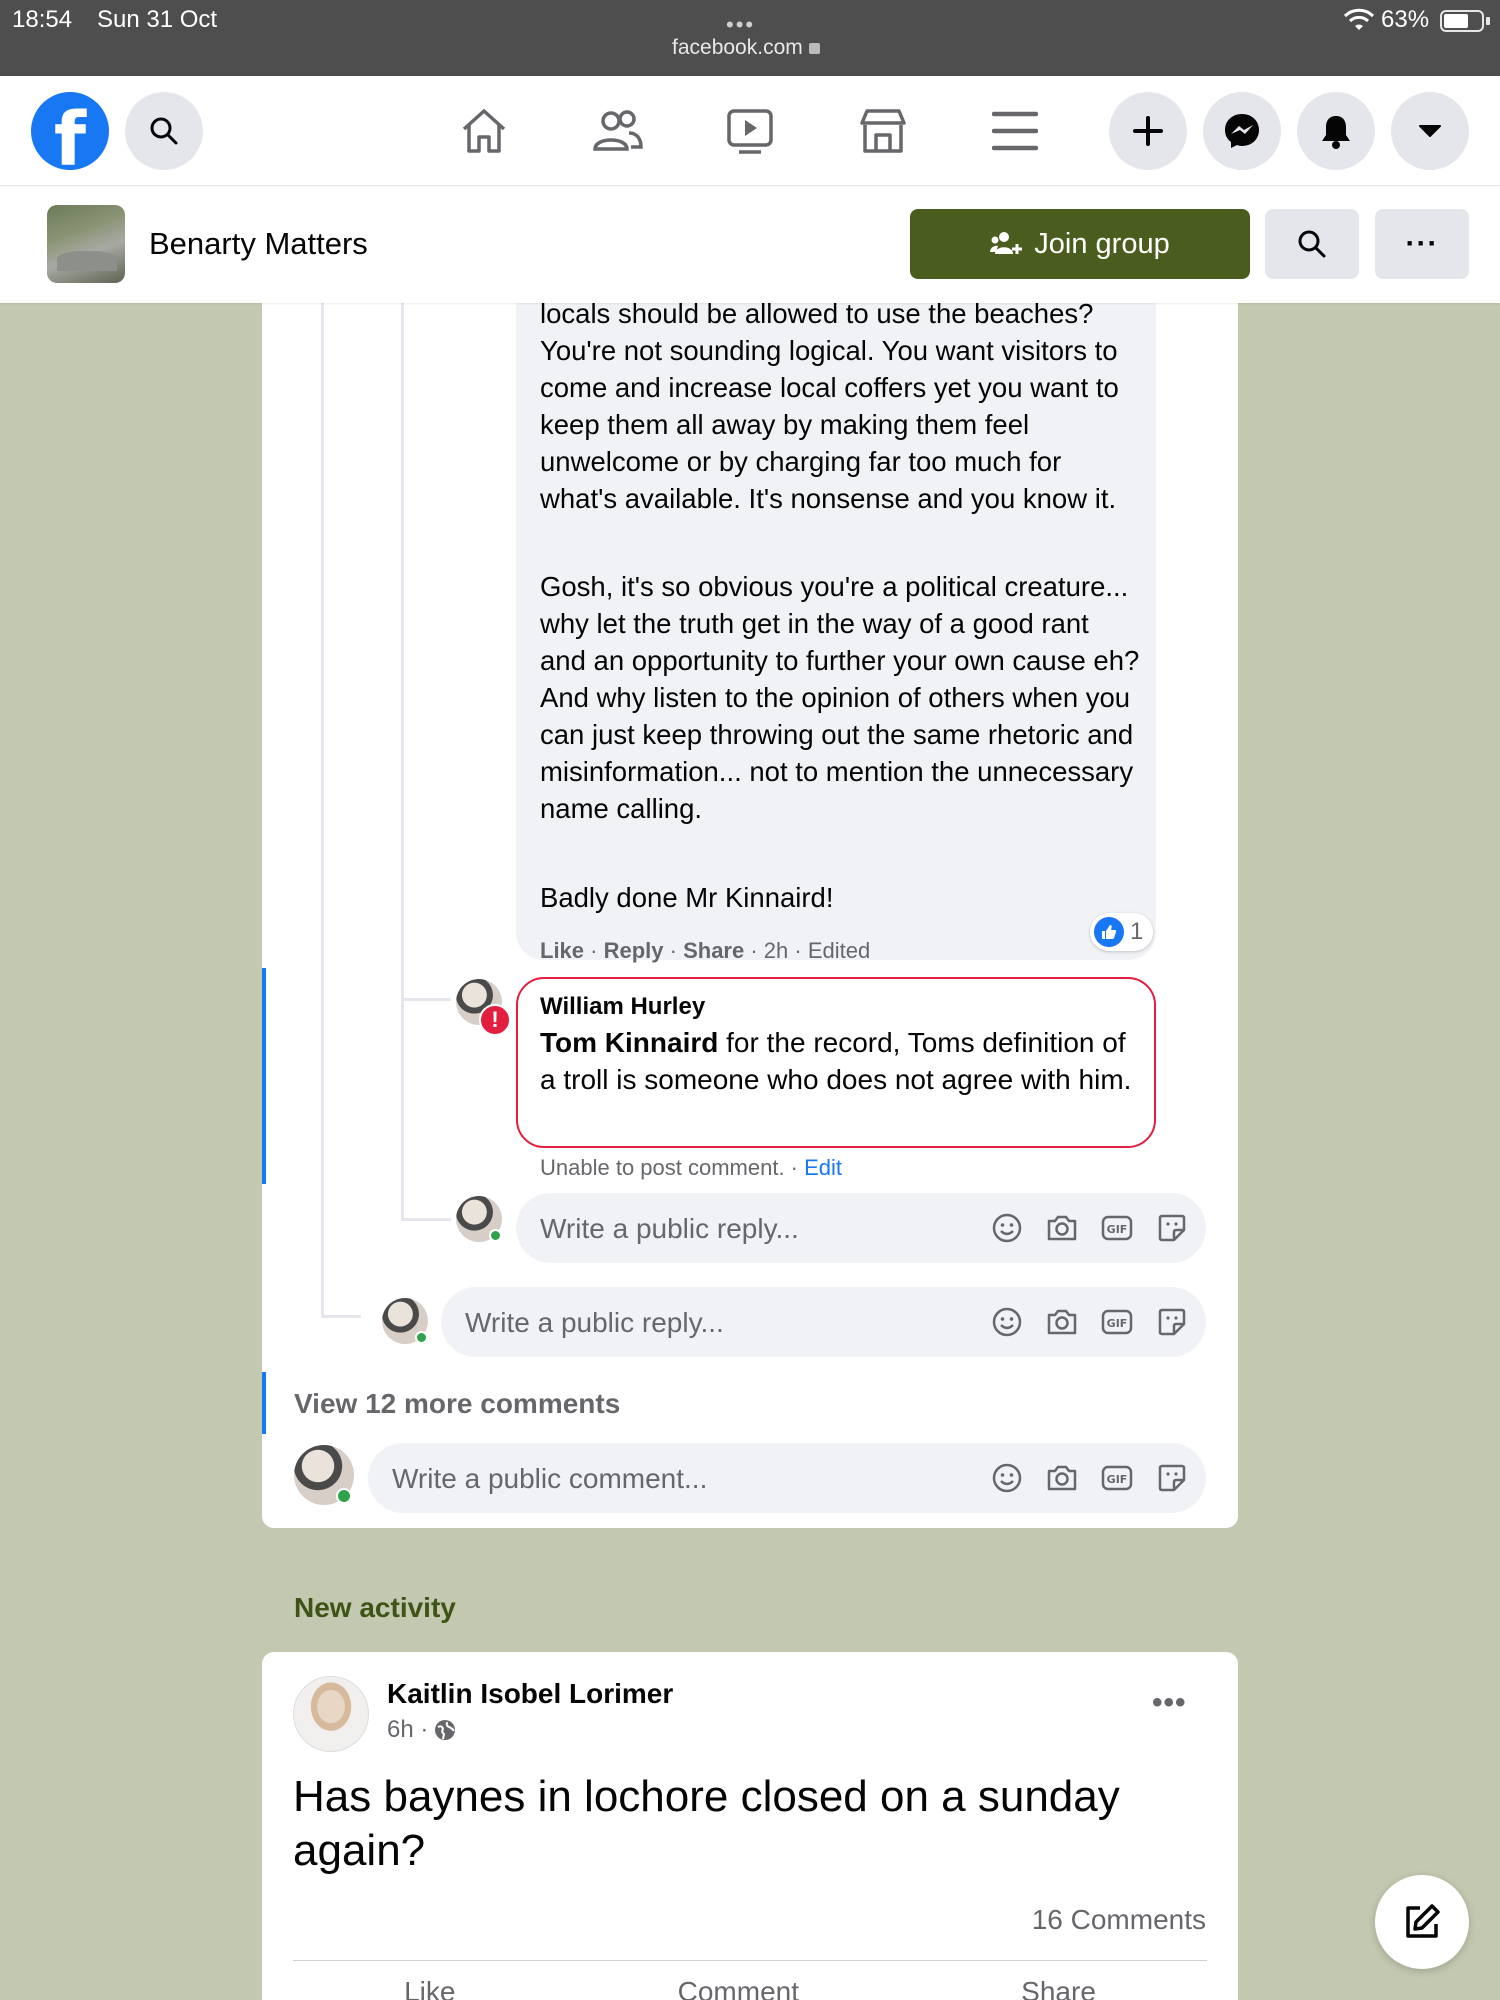 The width and height of the screenshot is (1500, 2000). What do you see at coordinates (1114, 1920) in the screenshot?
I see `comment-count-link: 16 Comments` at bounding box center [1114, 1920].